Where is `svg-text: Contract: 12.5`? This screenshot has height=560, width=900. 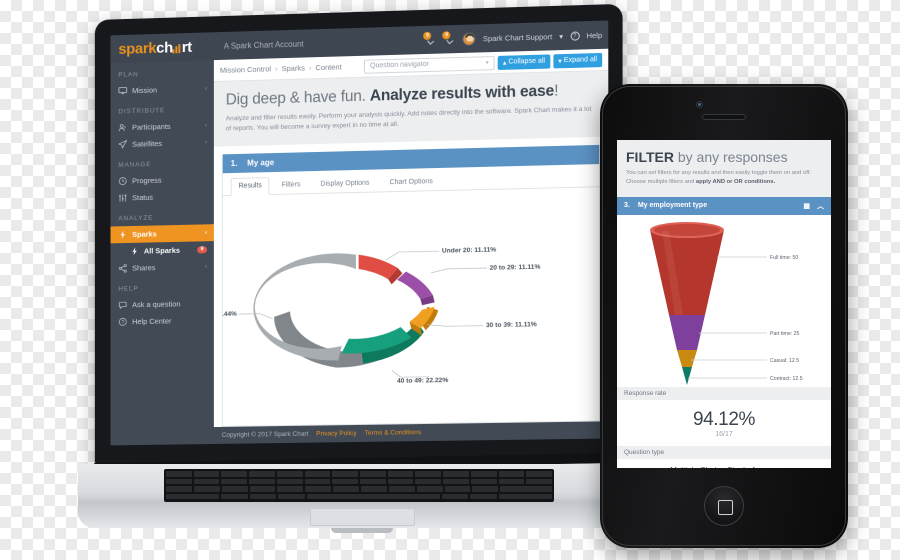 svg-text: Contract: 12.5 is located at coordinates (786, 379).